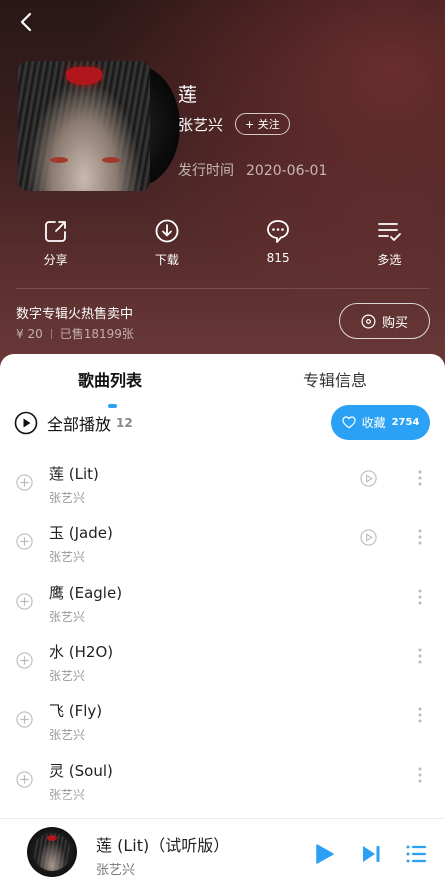 The image size is (445, 894). Describe the element at coordinates (348, 422) in the screenshot. I see `heart-icon` at that location.